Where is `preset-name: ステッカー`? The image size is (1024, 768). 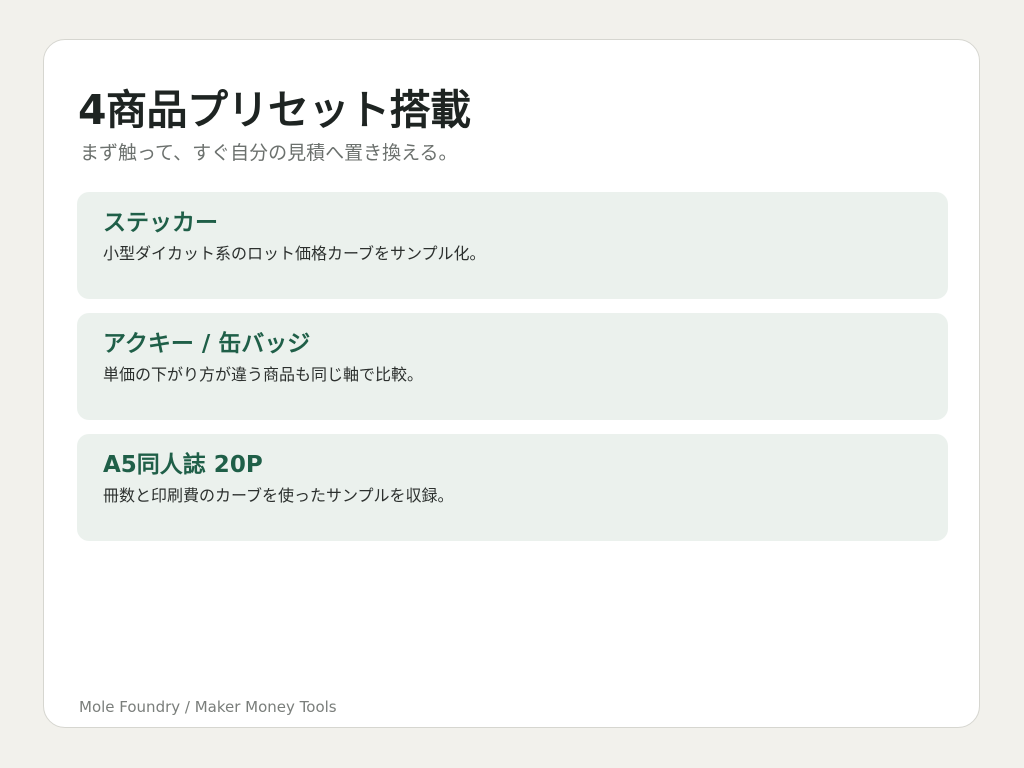
preset-name: ステッカー is located at coordinates (160, 223).